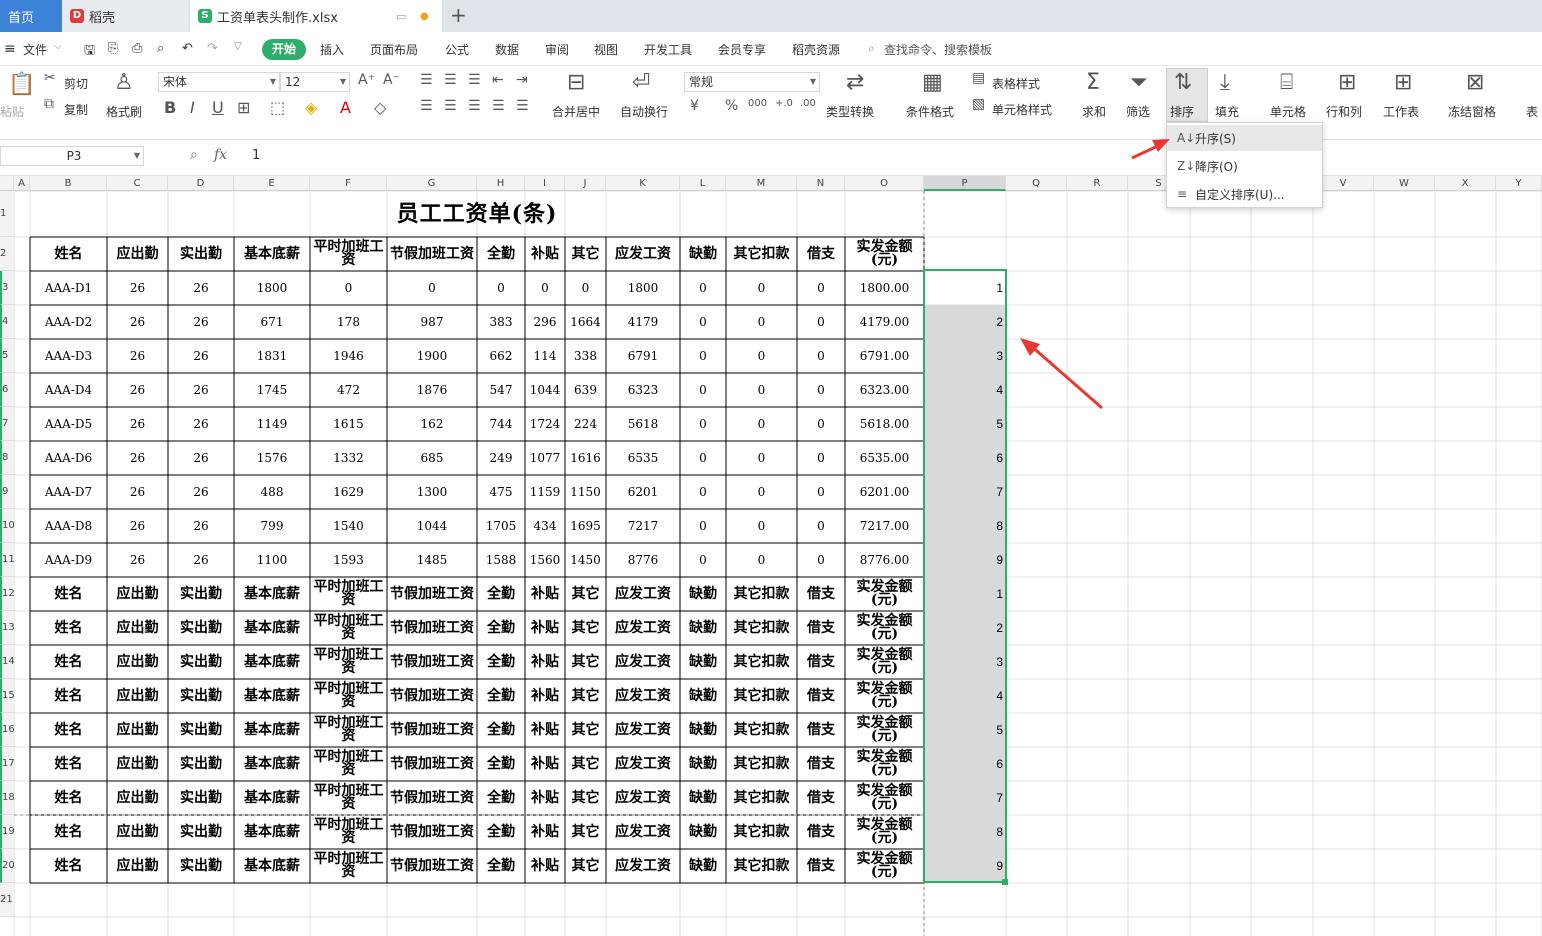  Describe the element at coordinates (522, 80) in the screenshot. I see `indent-increase-icon: ⇥` at that location.